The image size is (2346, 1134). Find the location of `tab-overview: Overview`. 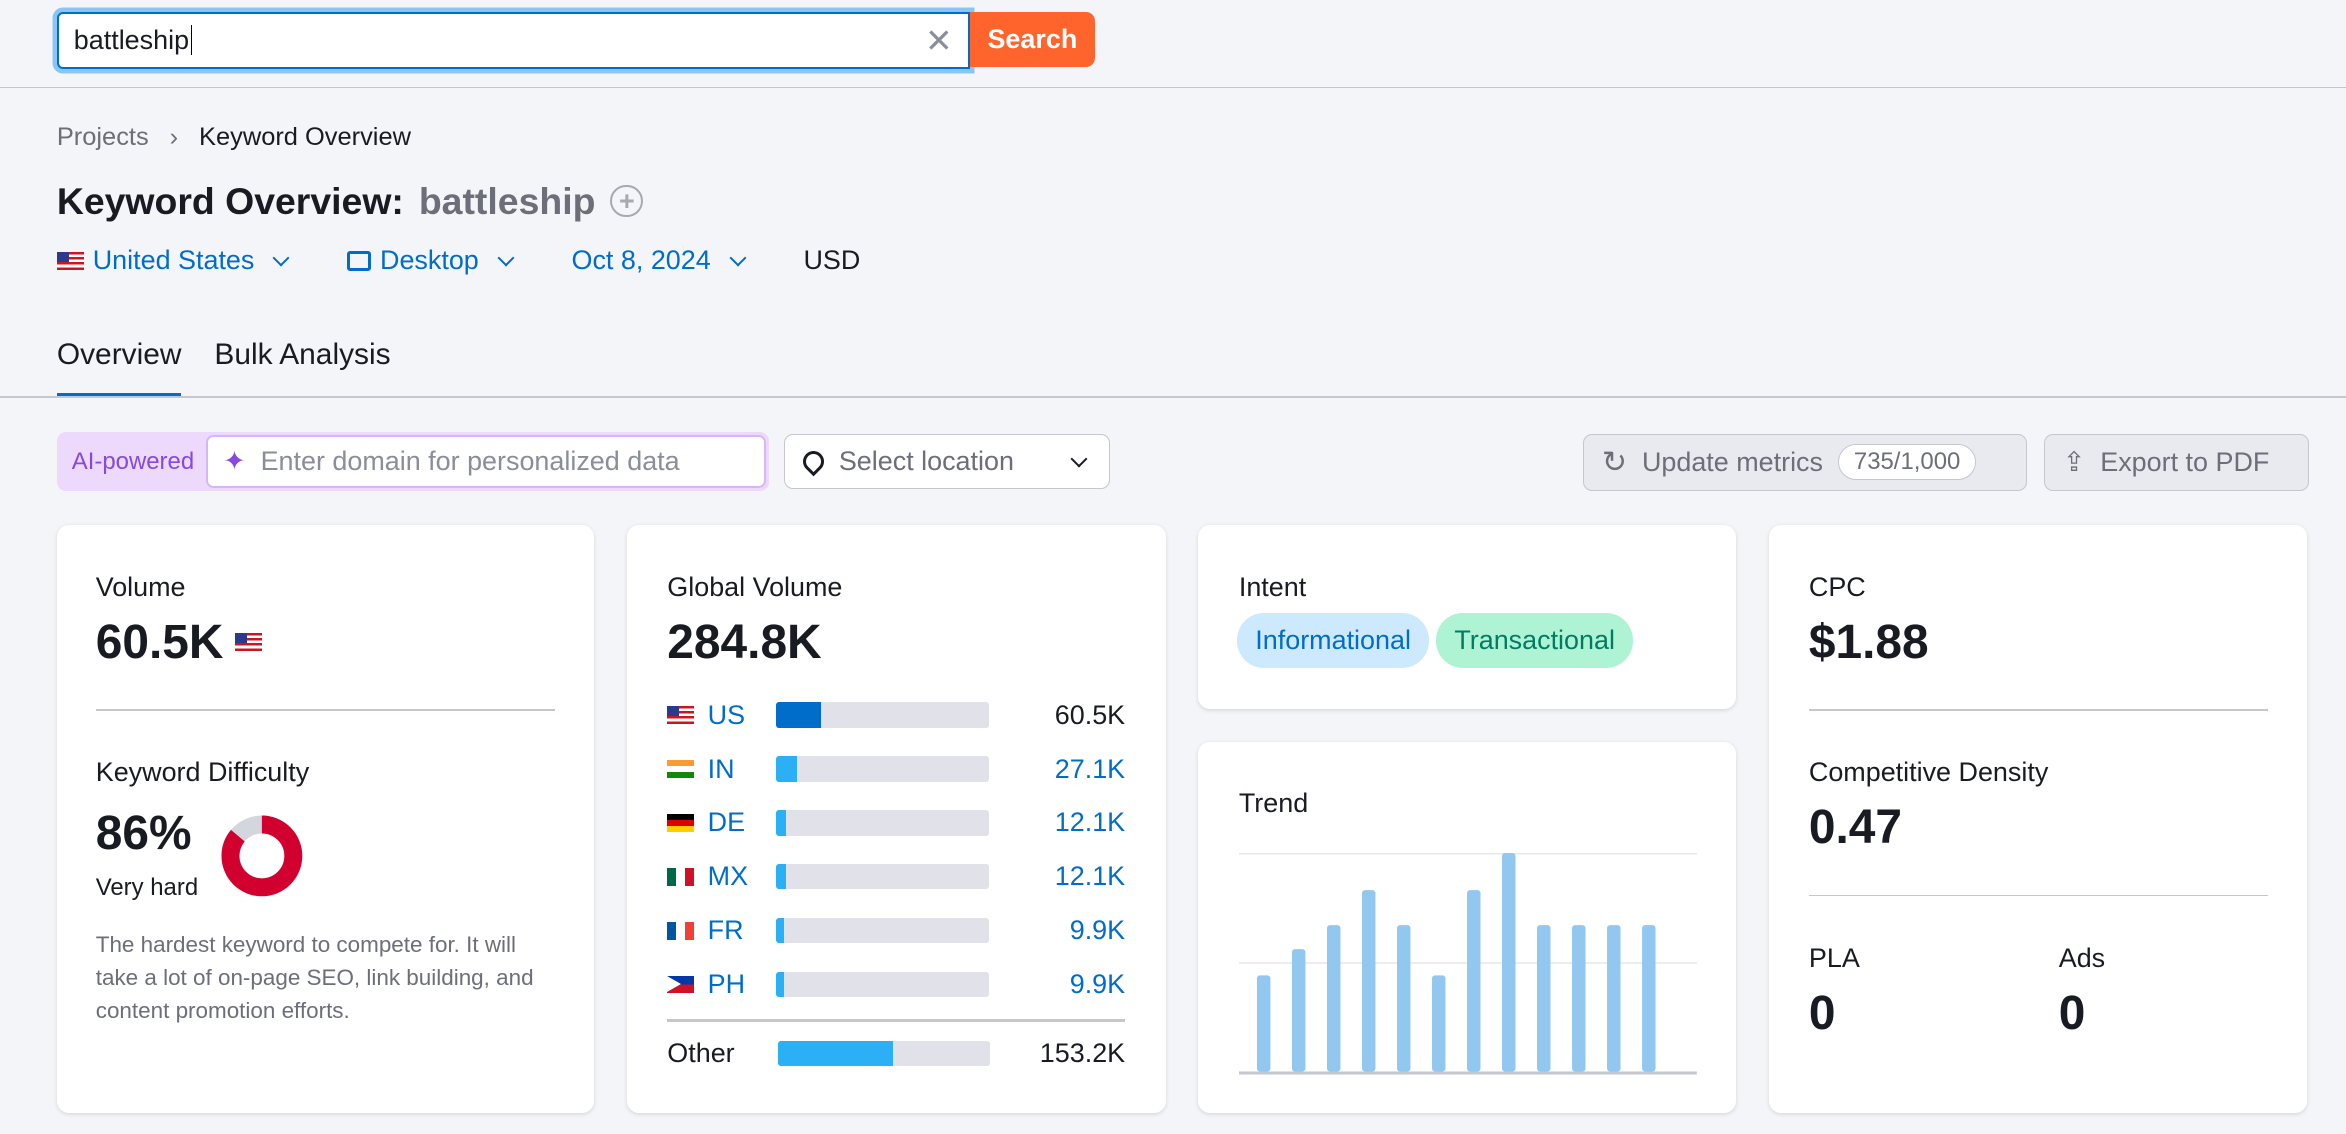

tab-overview: Overview is located at coordinates (119, 368).